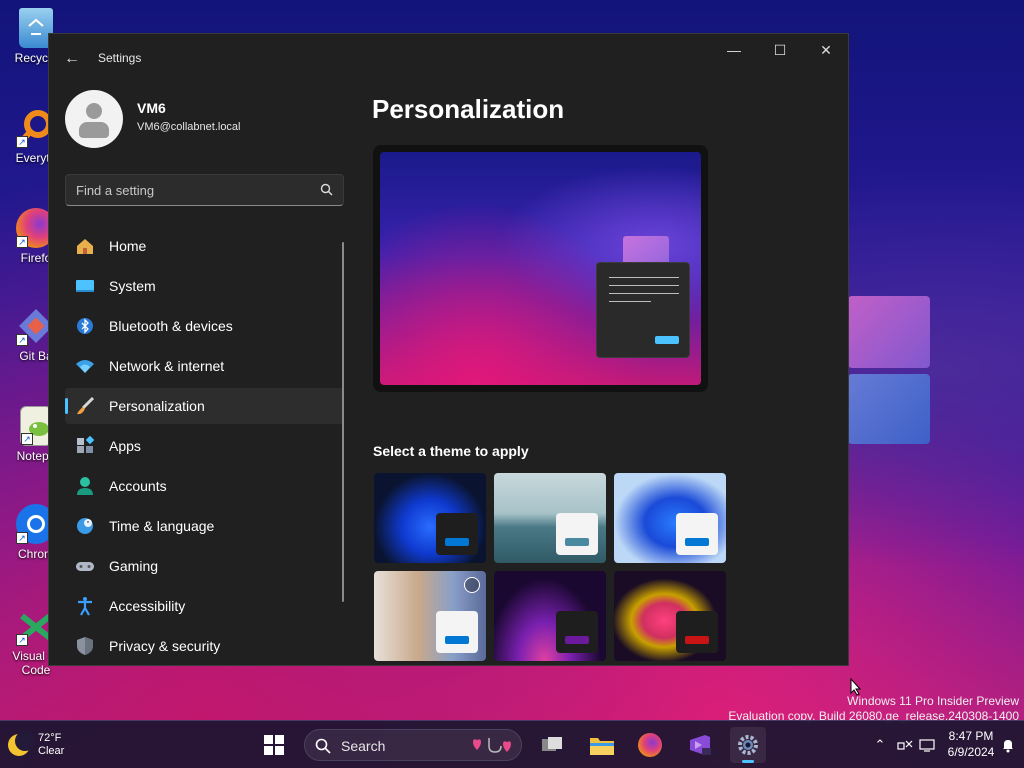 The image size is (1024, 768). I want to click on windows-logo-icon, so click(274, 745).